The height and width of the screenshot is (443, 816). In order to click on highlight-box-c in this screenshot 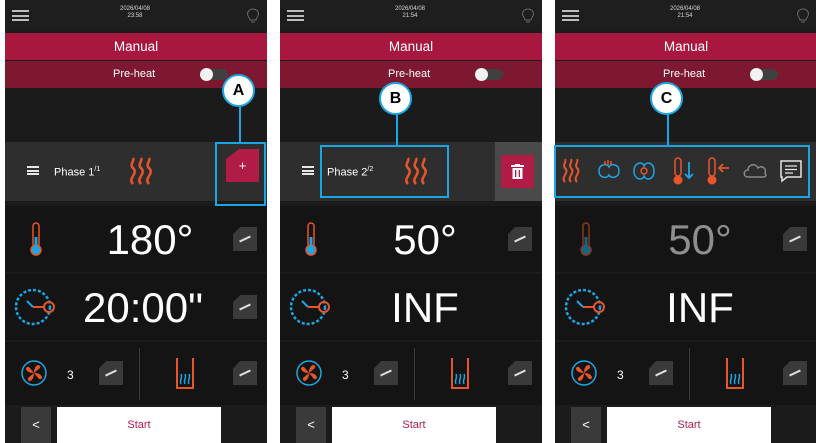, I will do `click(682, 171)`.